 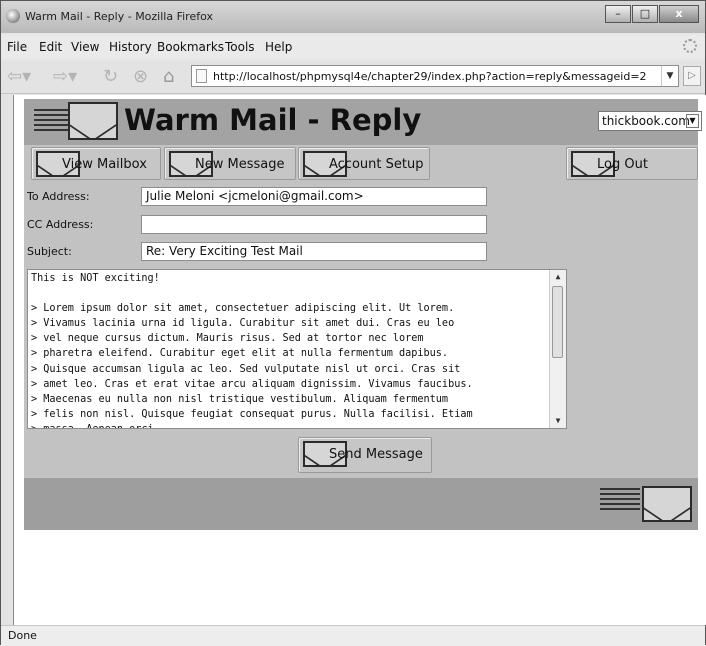 What do you see at coordinates (17, 47) in the screenshot?
I see `menu-file: File` at bounding box center [17, 47].